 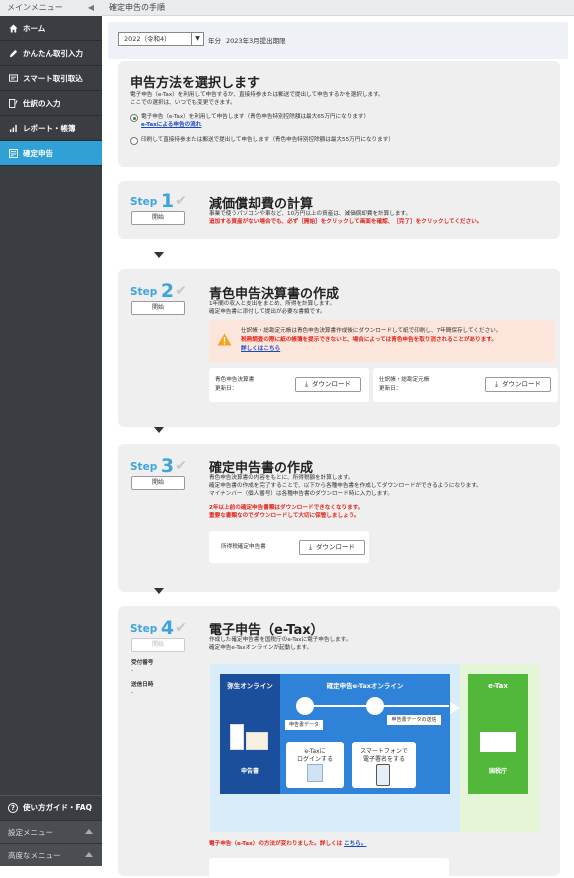 What do you see at coordinates (261, 648) in the screenshot?
I see `step-4-desc-2: 確定申告e-Taxオンラインが起動します。` at bounding box center [261, 648].